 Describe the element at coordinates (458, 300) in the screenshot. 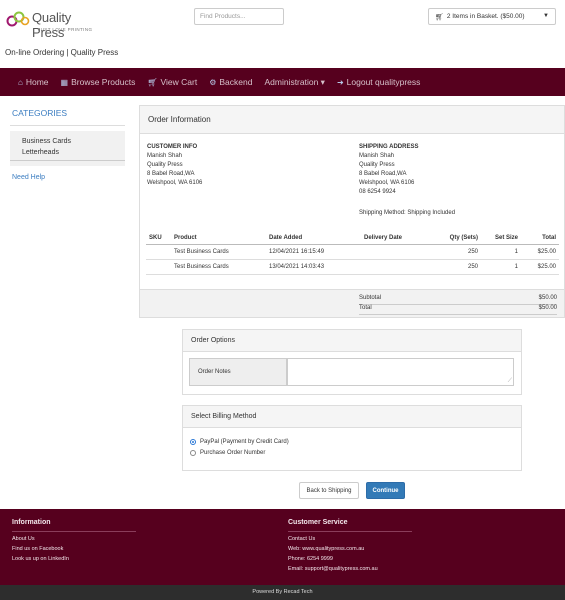

I see `subtotal-row: Subtotal $50.00` at that location.